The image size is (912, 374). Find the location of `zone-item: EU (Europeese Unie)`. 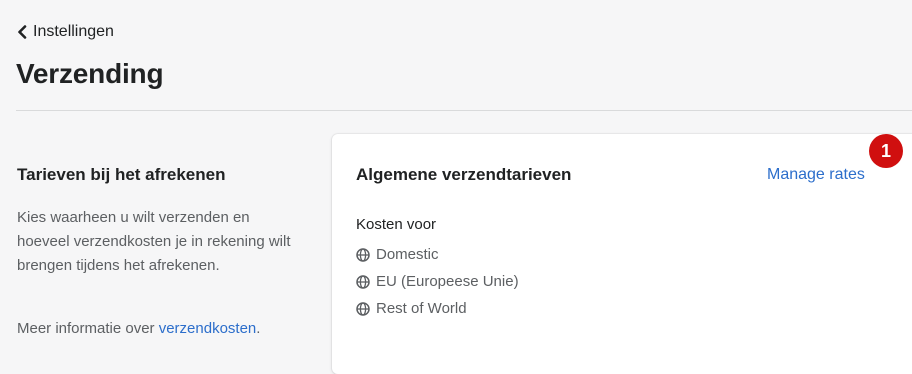

zone-item: EU (Europeese Unie) is located at coordinates (437, 281).